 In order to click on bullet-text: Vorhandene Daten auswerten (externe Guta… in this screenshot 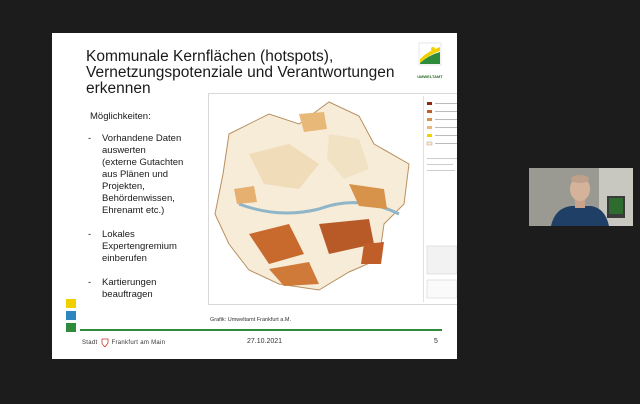, I will do `click(143, 174)`.